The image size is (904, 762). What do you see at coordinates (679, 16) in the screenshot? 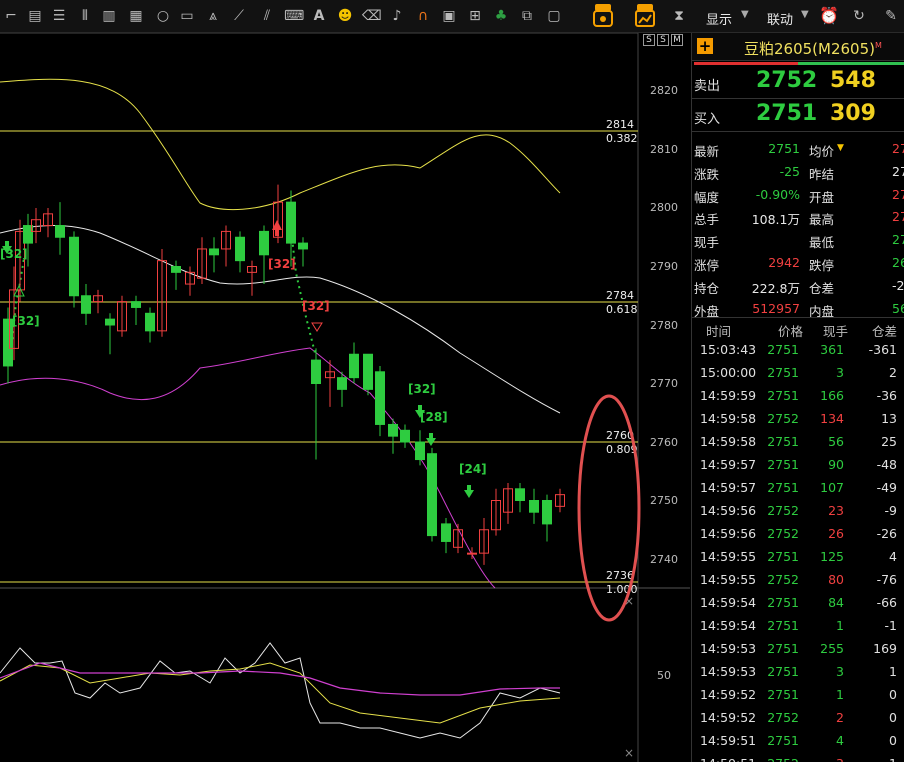
I see `hourglass-icon: ⧗` at bounding box center [679, 16].